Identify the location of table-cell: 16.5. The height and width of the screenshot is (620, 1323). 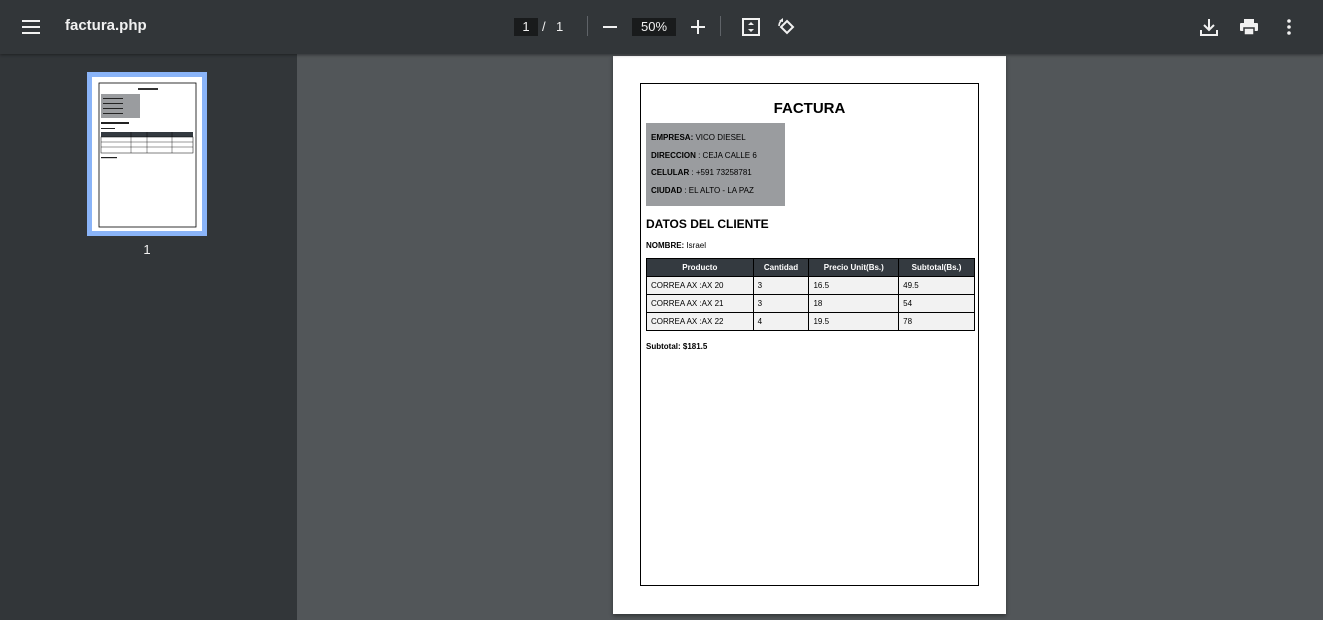
(854, 285).